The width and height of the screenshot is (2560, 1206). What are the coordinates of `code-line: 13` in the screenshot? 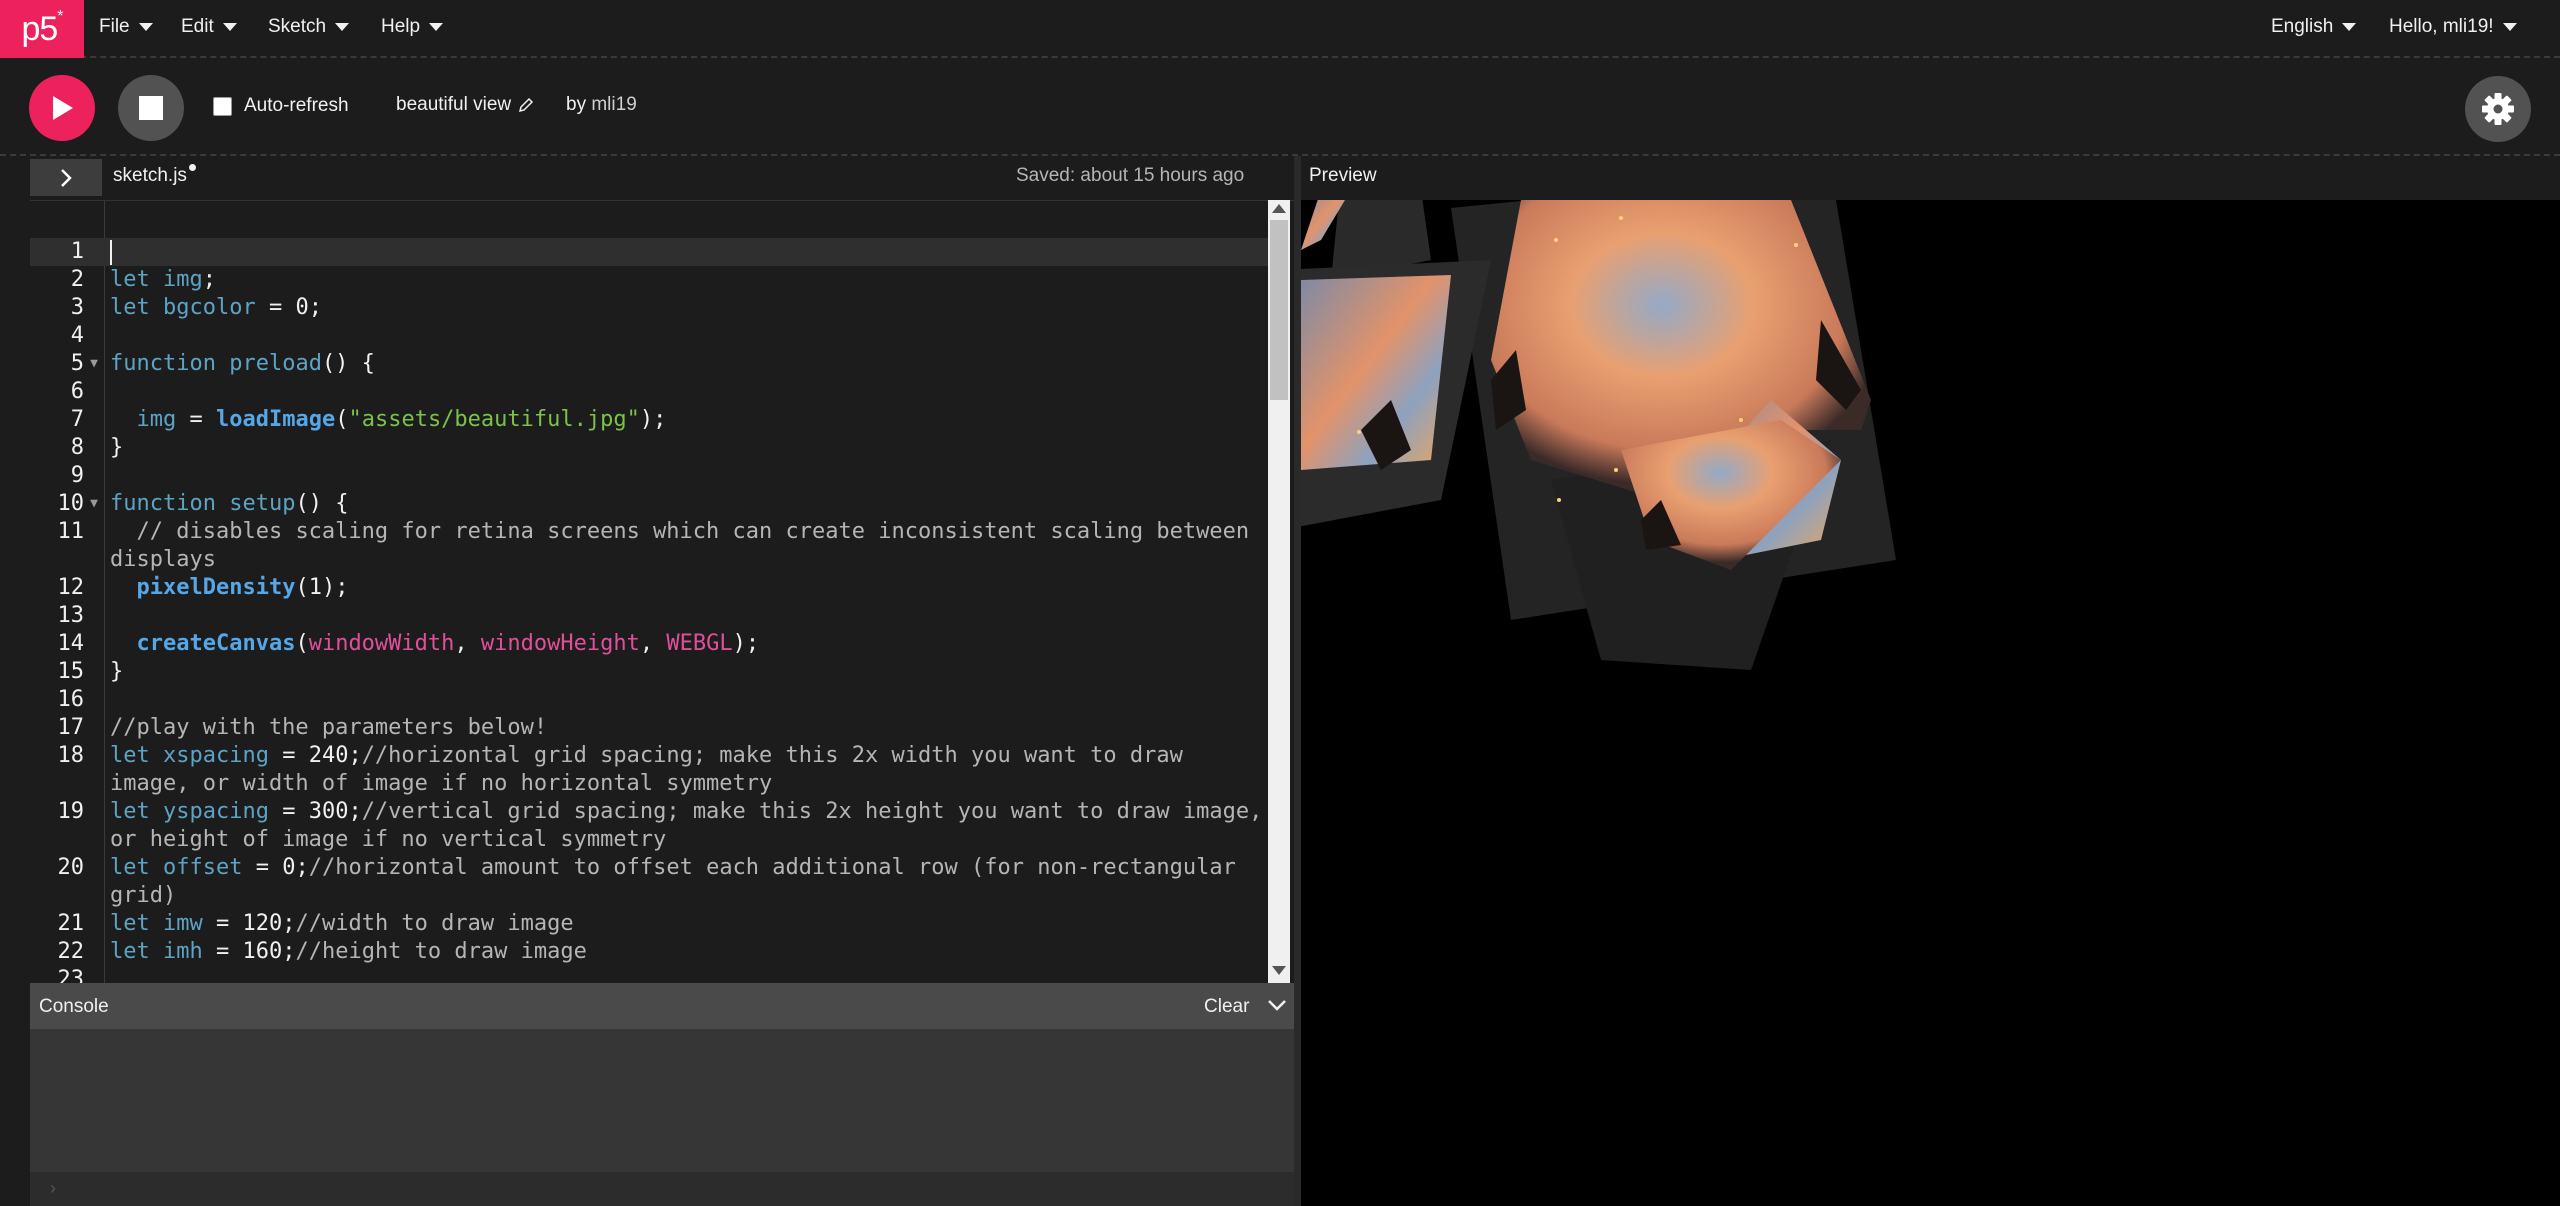 It's located at (650, 616).